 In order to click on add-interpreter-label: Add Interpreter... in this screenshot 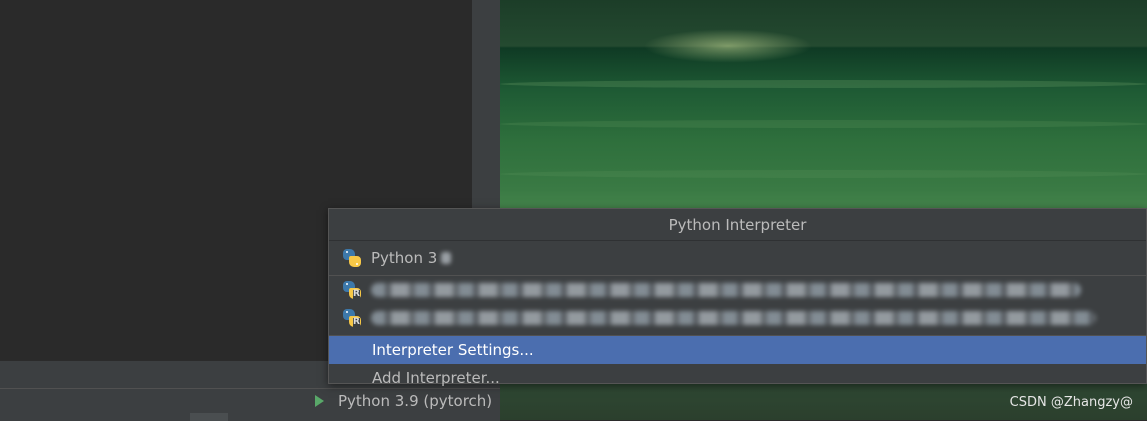, I will do `click(436, 378)`.